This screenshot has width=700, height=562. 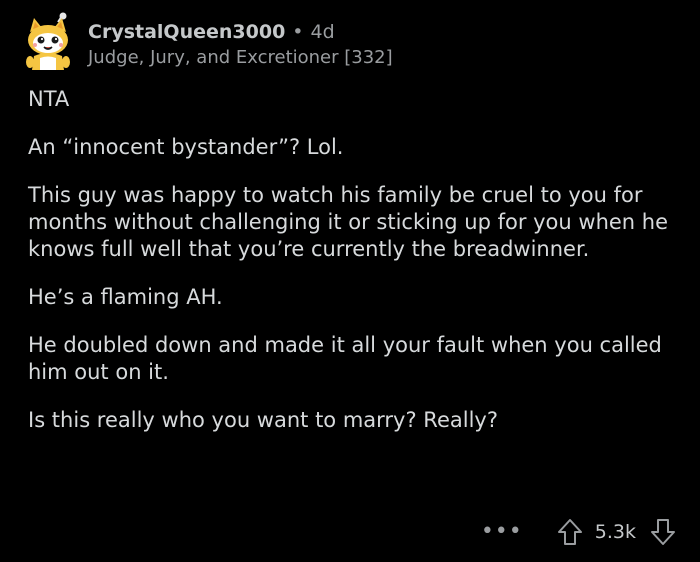 I want to click on comment-paragraph: An “innocent bystander”? Lol., so click(x=186, y=147).